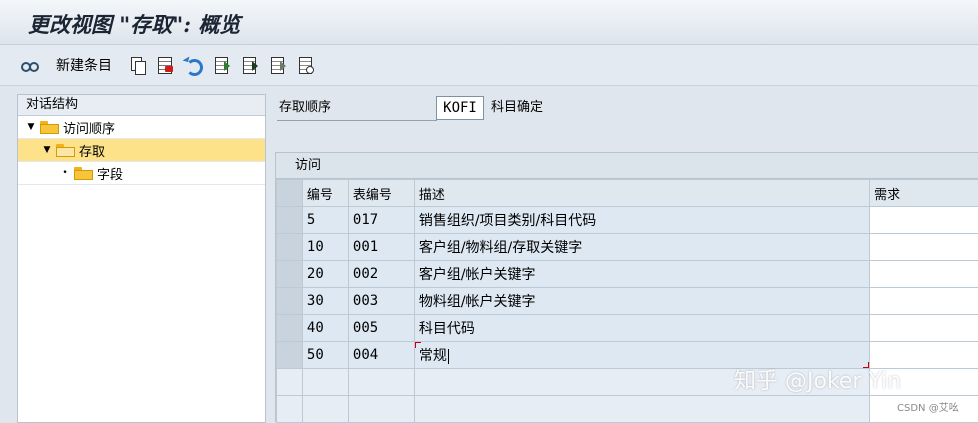 This screenshot has height=423, width=978. I want to click on title-bar: 更改视图 "存取": 概览, so click(489, 22).